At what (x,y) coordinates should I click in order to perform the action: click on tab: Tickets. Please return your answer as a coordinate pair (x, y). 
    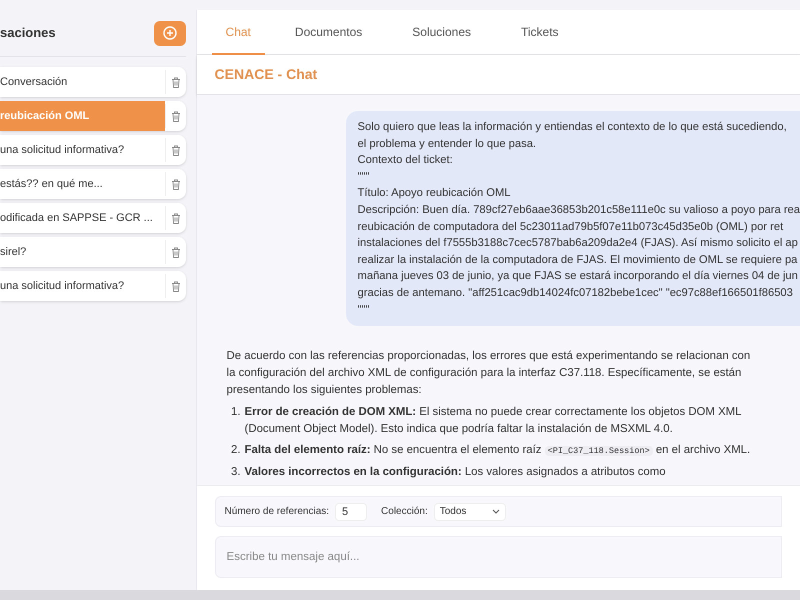
    Looking at the image, I should click on (540, 32).